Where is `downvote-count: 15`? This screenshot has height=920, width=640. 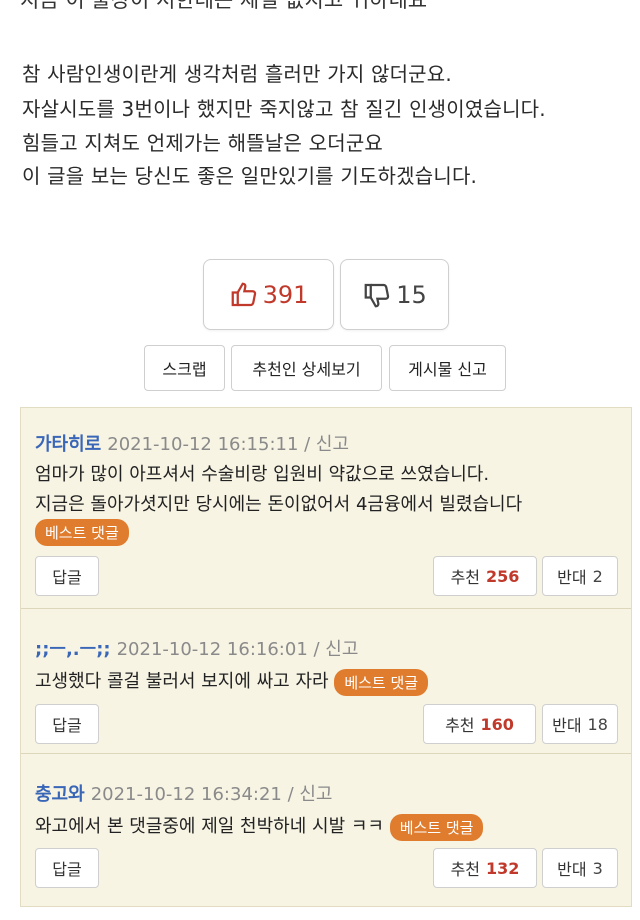
downvote-count: 15 is located at coordinates (411, 294).